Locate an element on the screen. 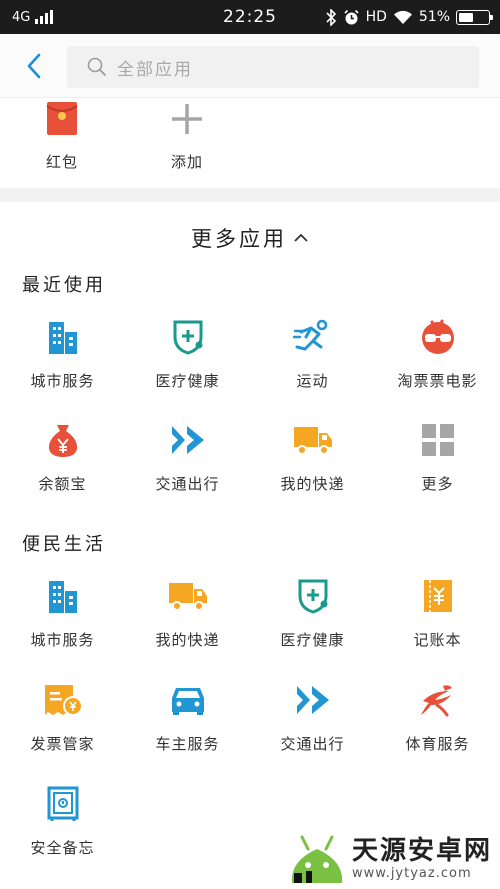 Image resolution: width=500 pixels, height=889 pixels. money-bag-icon is located at coordinates (63, 440).